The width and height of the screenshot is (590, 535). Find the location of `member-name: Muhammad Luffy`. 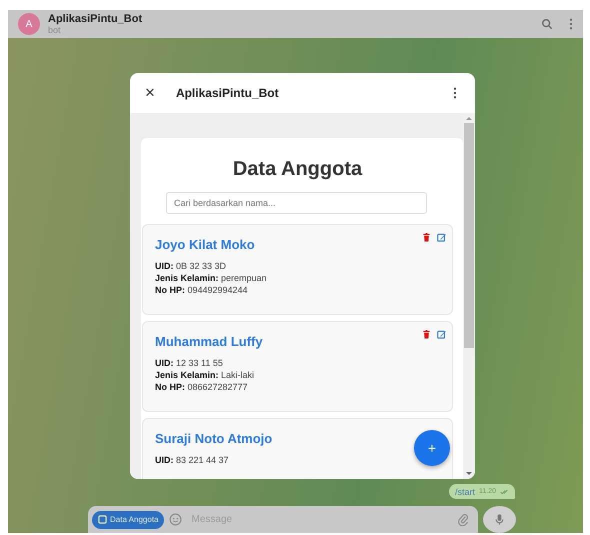

member-name: Muhammad Luffy is located at coordinates (209, 341).